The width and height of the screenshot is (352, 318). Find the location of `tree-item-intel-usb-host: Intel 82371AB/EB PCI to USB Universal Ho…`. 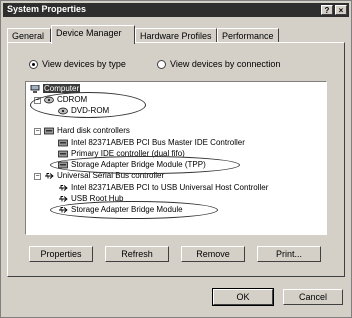

tree-item-intel-usb-host: Intel 82371AB/EB PCI to USB Universal Ho… is located at coordinates (163, 188).